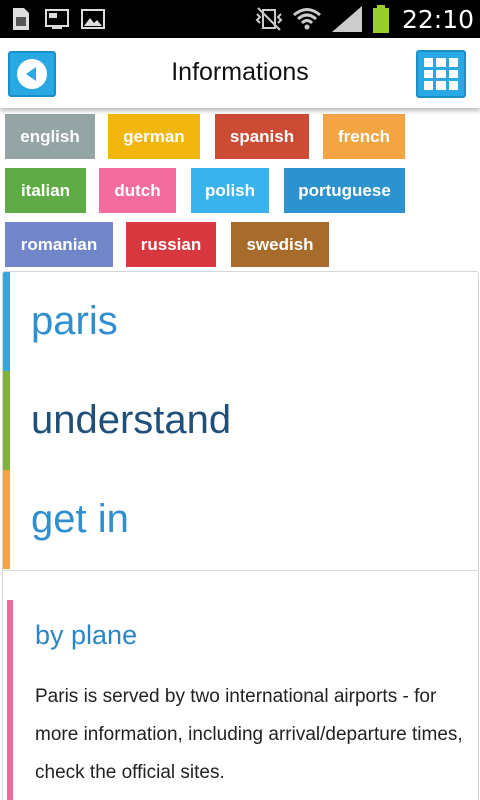 The height and width of the screenshot is (800, 480). I want to click on section-title: paris, so click(74, 321).